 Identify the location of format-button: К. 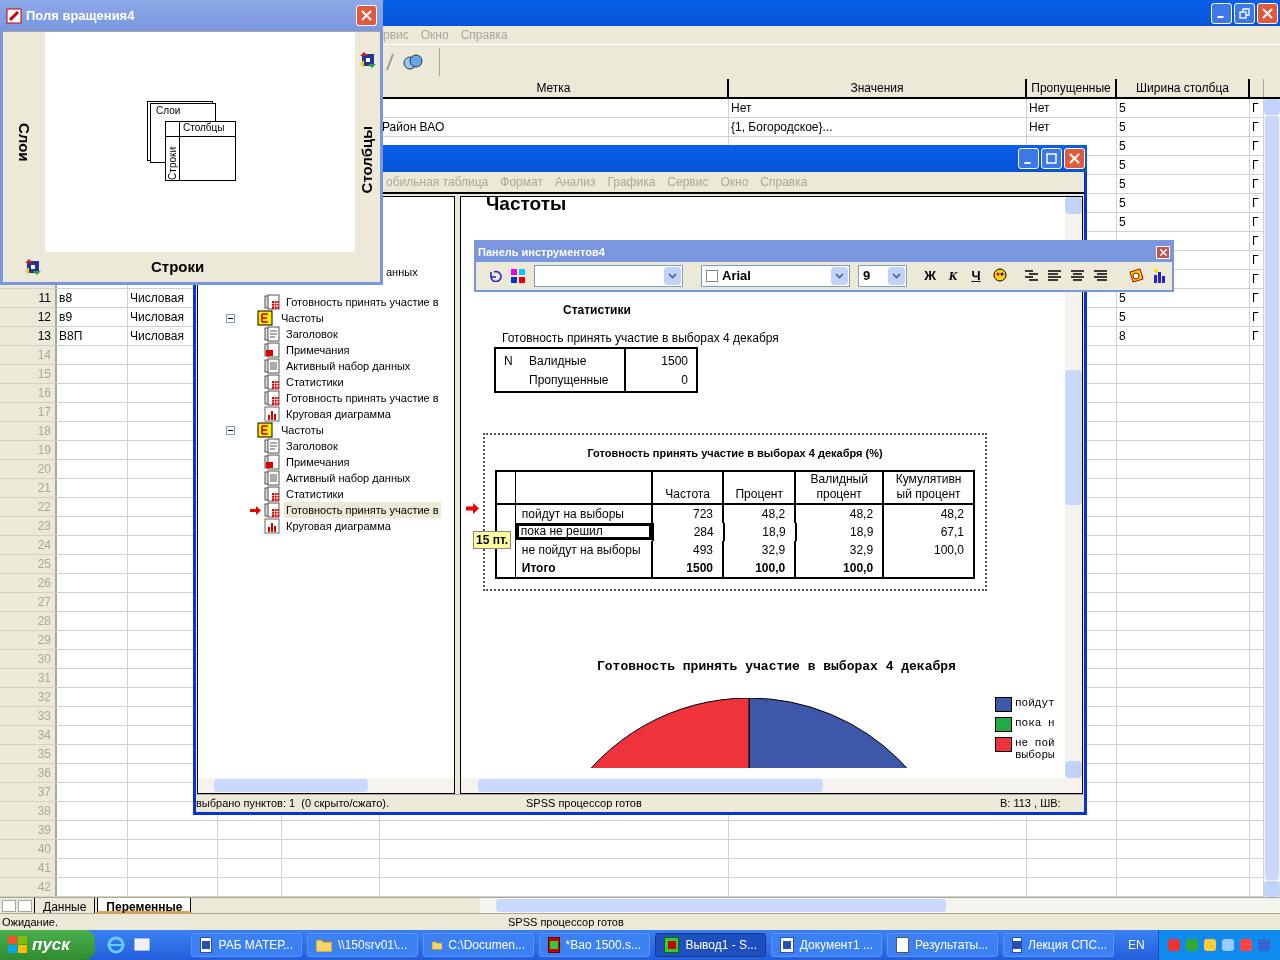
(953, 276).